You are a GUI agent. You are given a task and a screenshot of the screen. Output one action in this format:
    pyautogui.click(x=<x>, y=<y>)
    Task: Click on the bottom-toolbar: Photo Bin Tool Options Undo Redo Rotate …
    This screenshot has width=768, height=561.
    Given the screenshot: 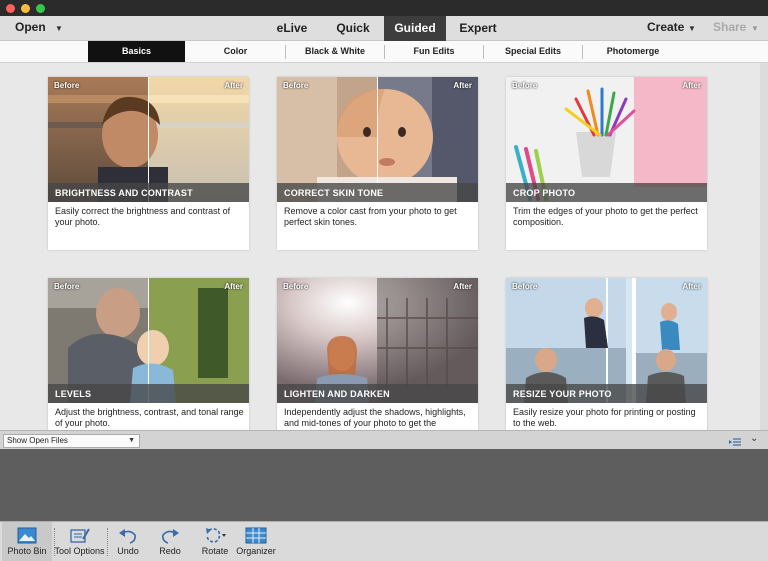 What is the action you would take?
    pyautogui.click(x=384, y=541)
    